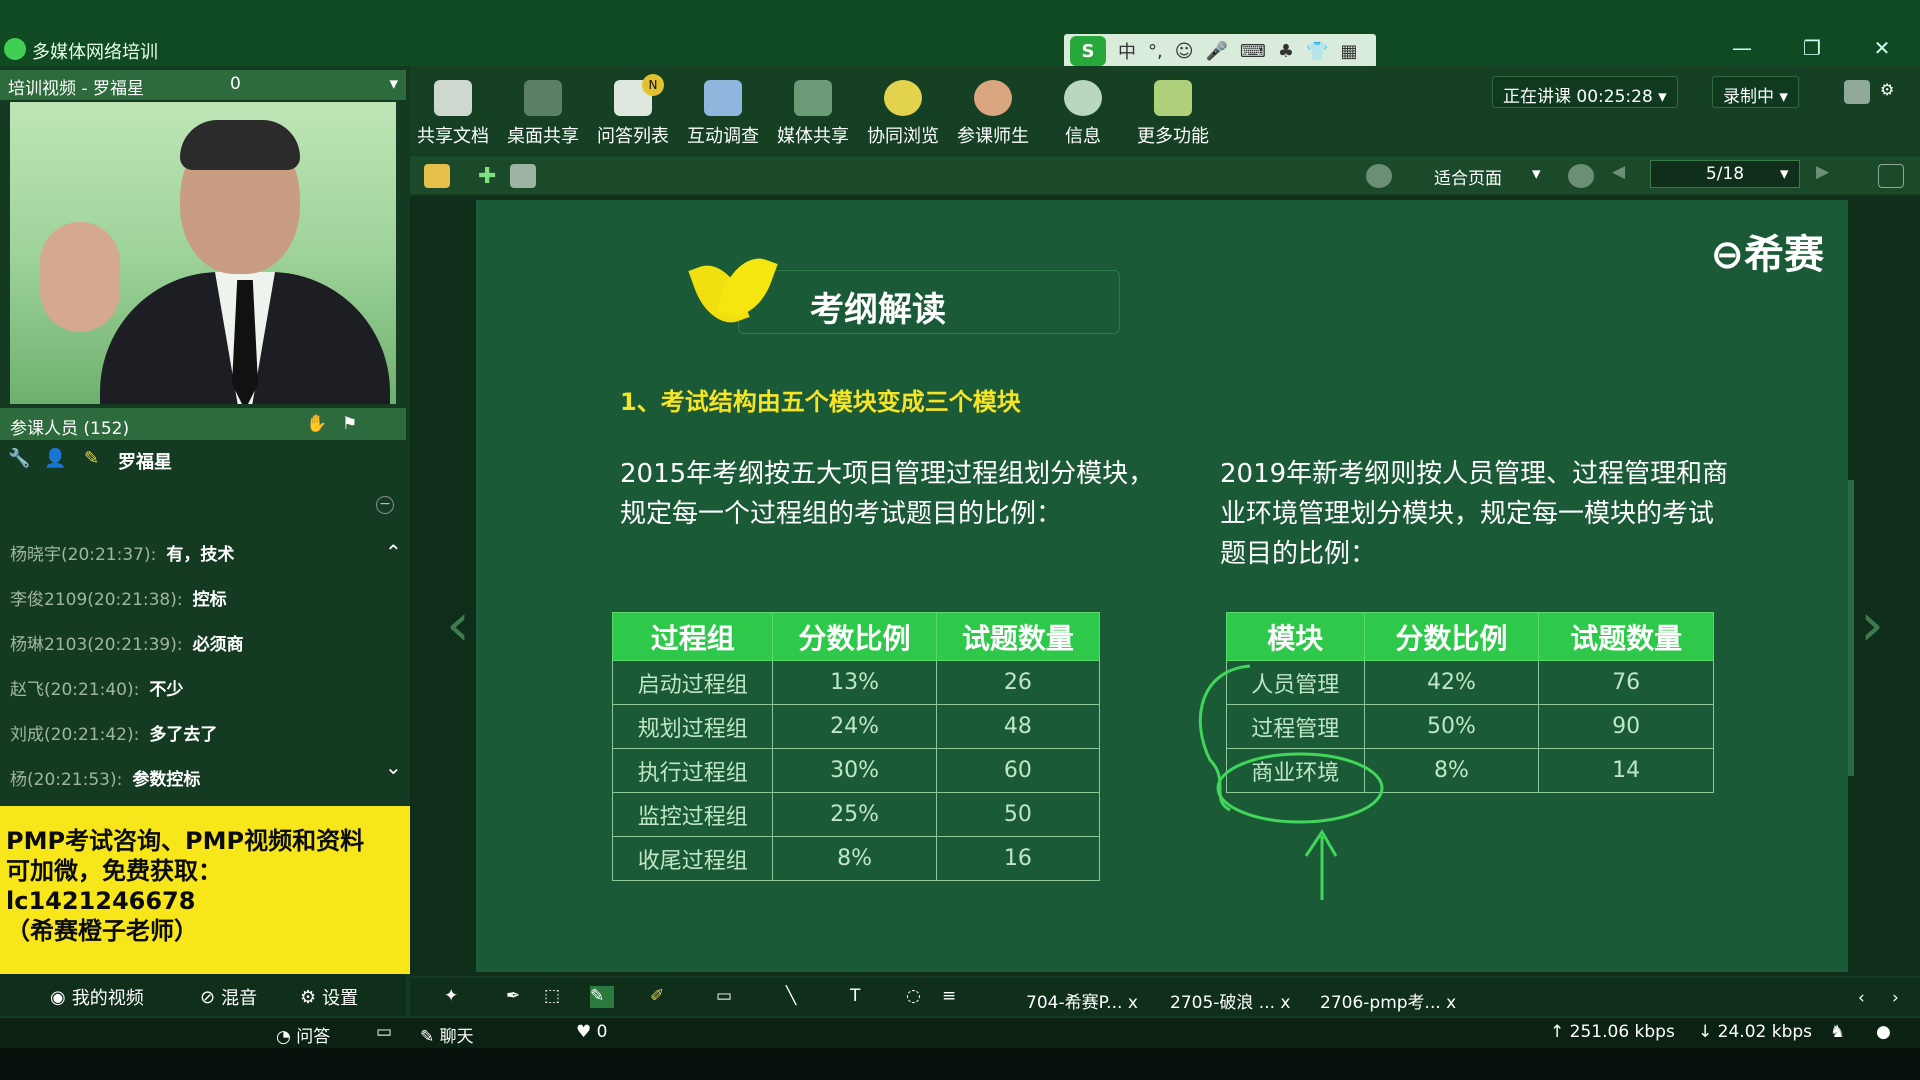  I want to click on more-functions-button: 更多功能, so click(1173, 114).